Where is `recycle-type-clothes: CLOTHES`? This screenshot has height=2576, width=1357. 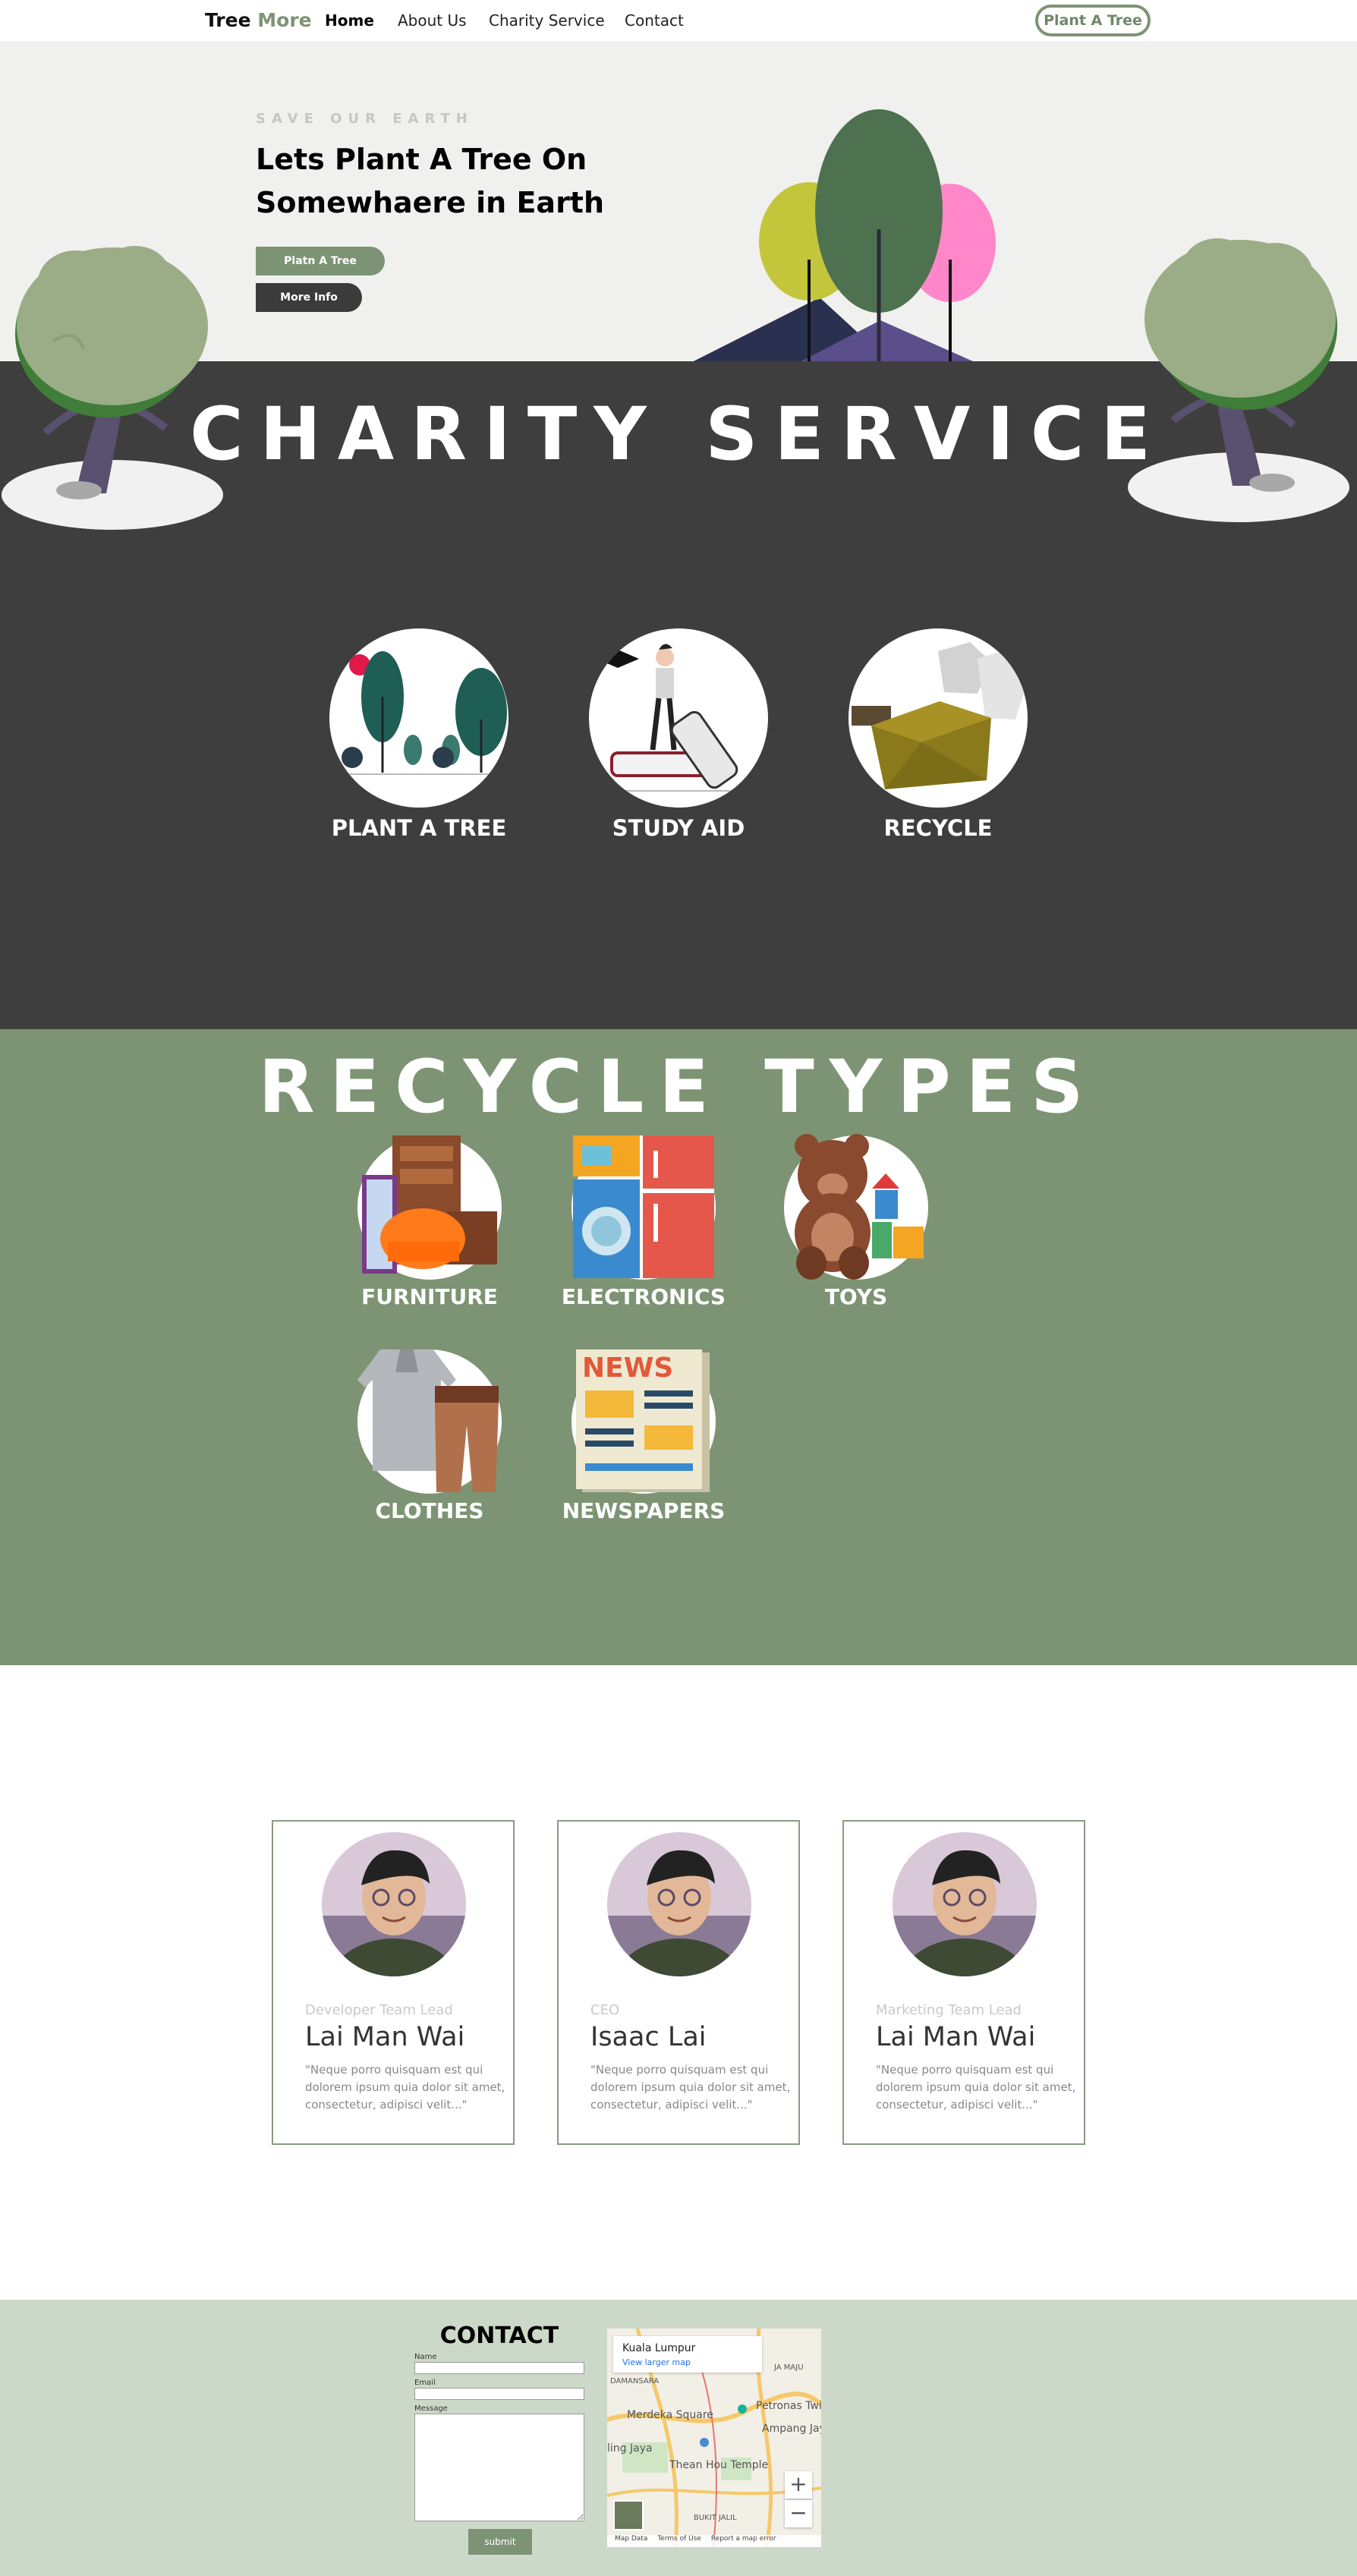
recycle-type-clothes: CLOTHES is located at coordinates (429, 1436).